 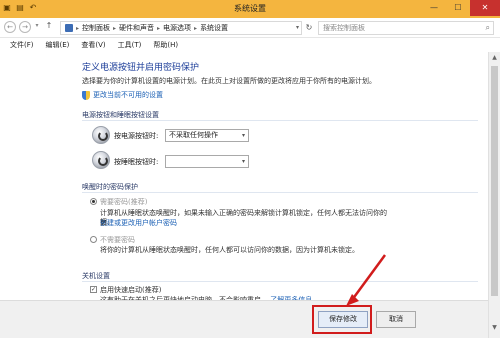 What do you see at coordinates (117, 240) in the screenshot?
I see `no-password-label: 不需要密码` at bounding box center [117, 240].